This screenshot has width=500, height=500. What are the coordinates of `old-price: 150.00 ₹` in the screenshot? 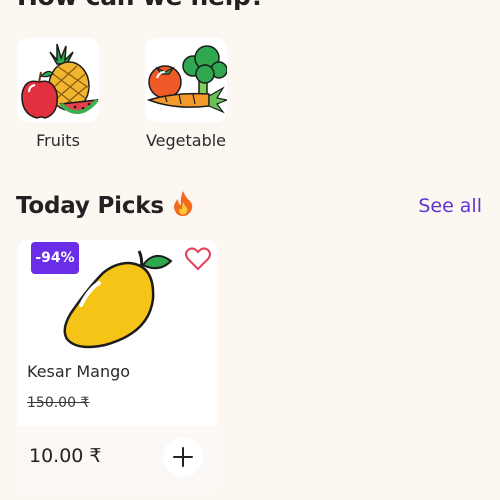 It's located at (58, 403).